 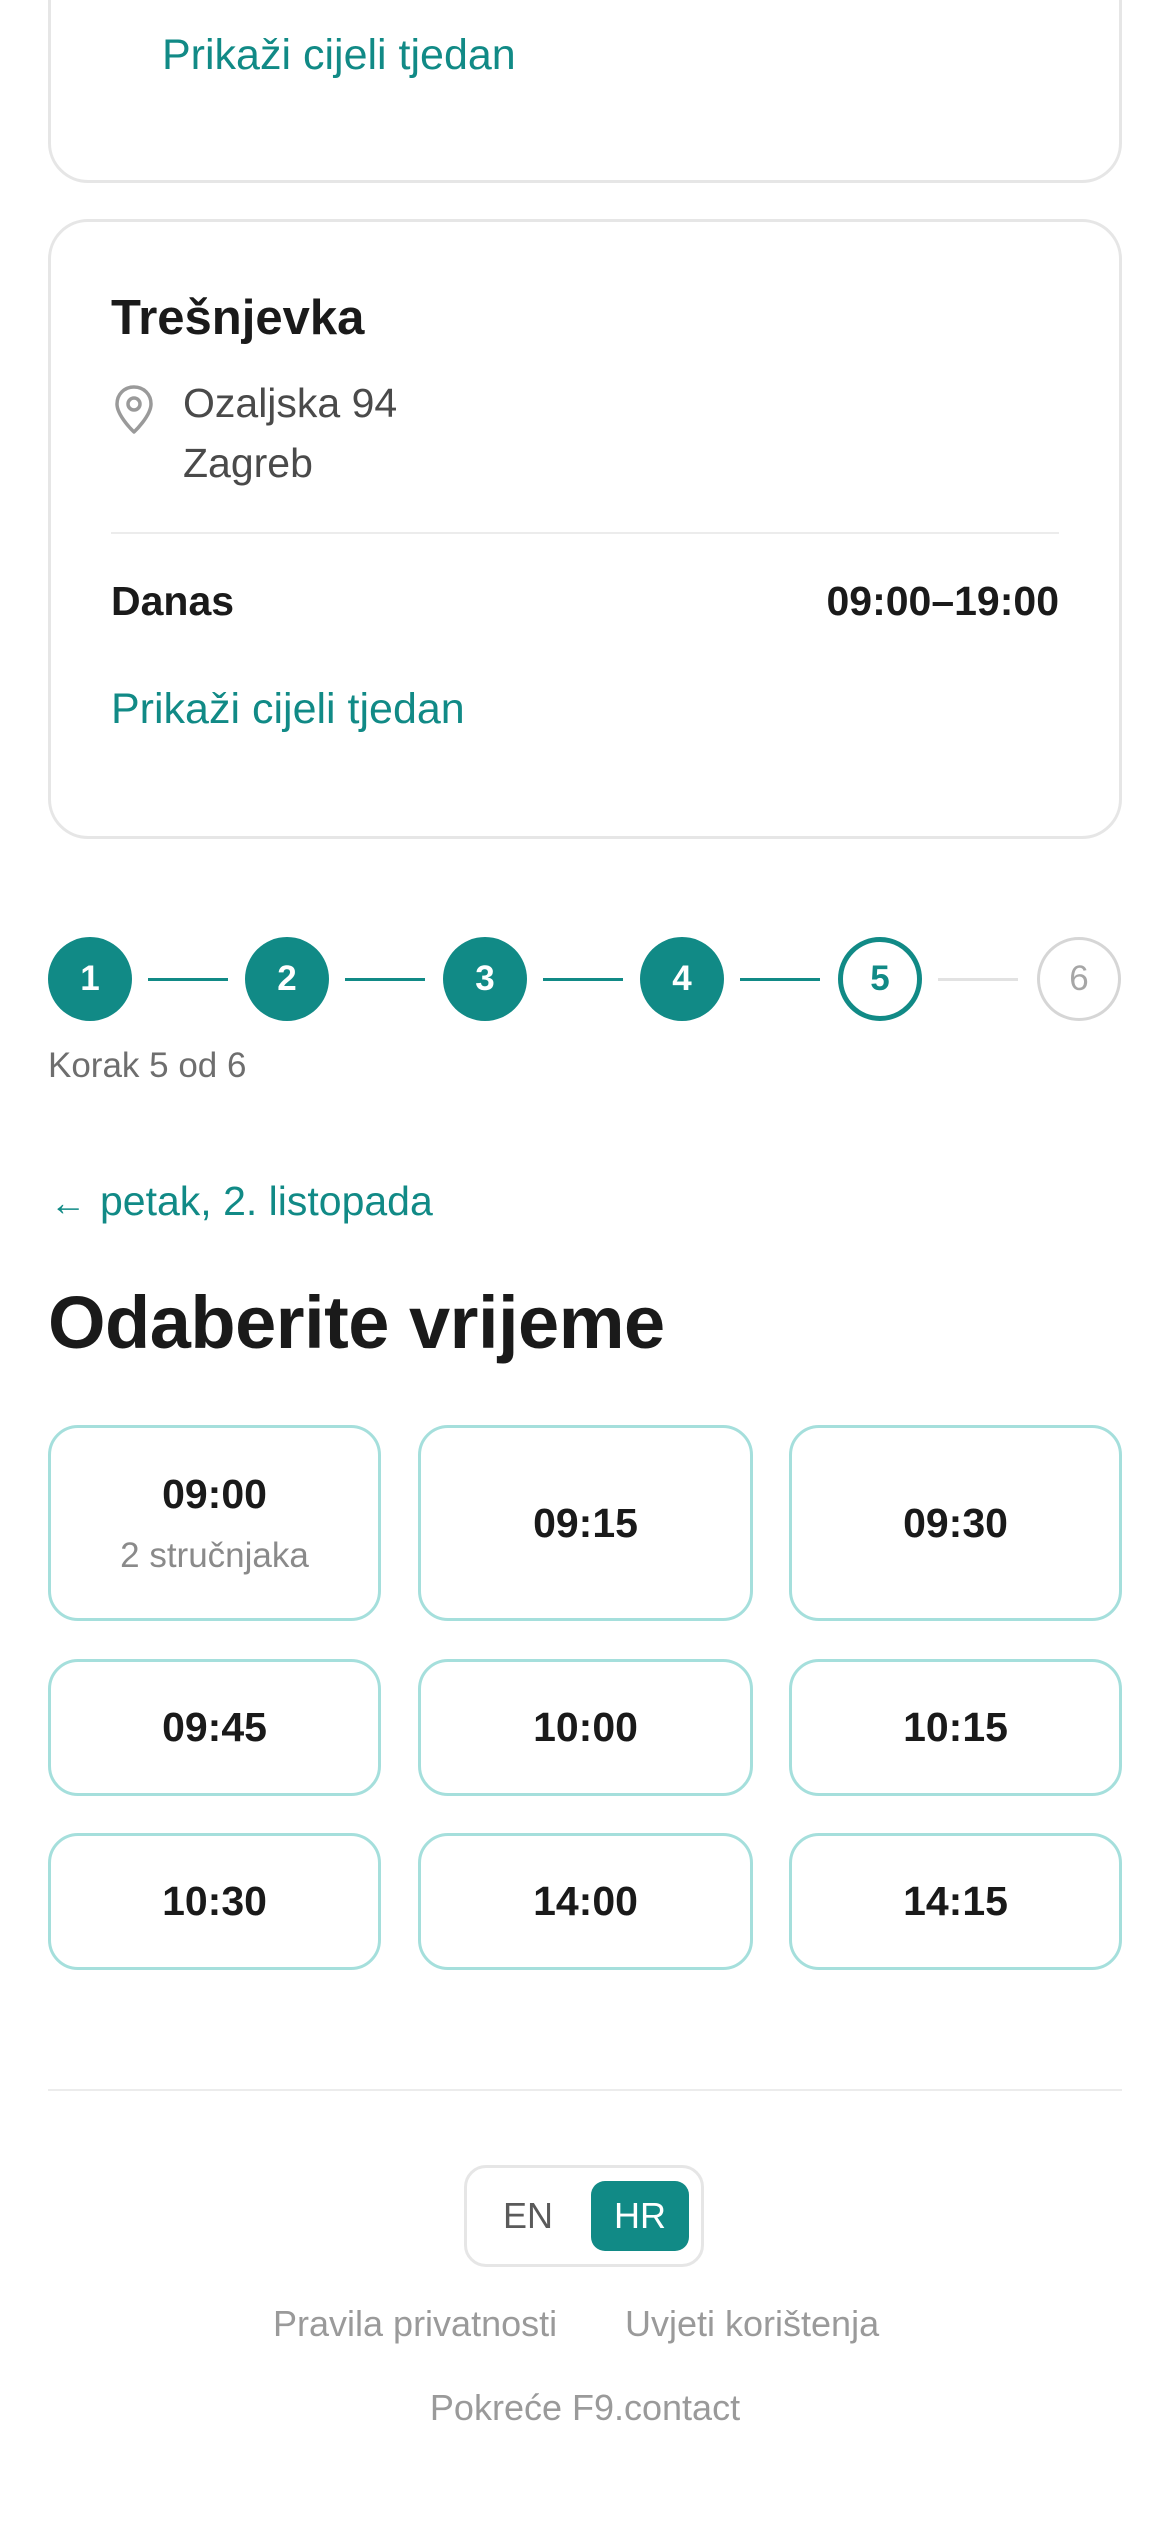 What do you see at coordinates (134, 409) in the screenshot?
I see `location-pin-icon` at bounding box center [134, 409].